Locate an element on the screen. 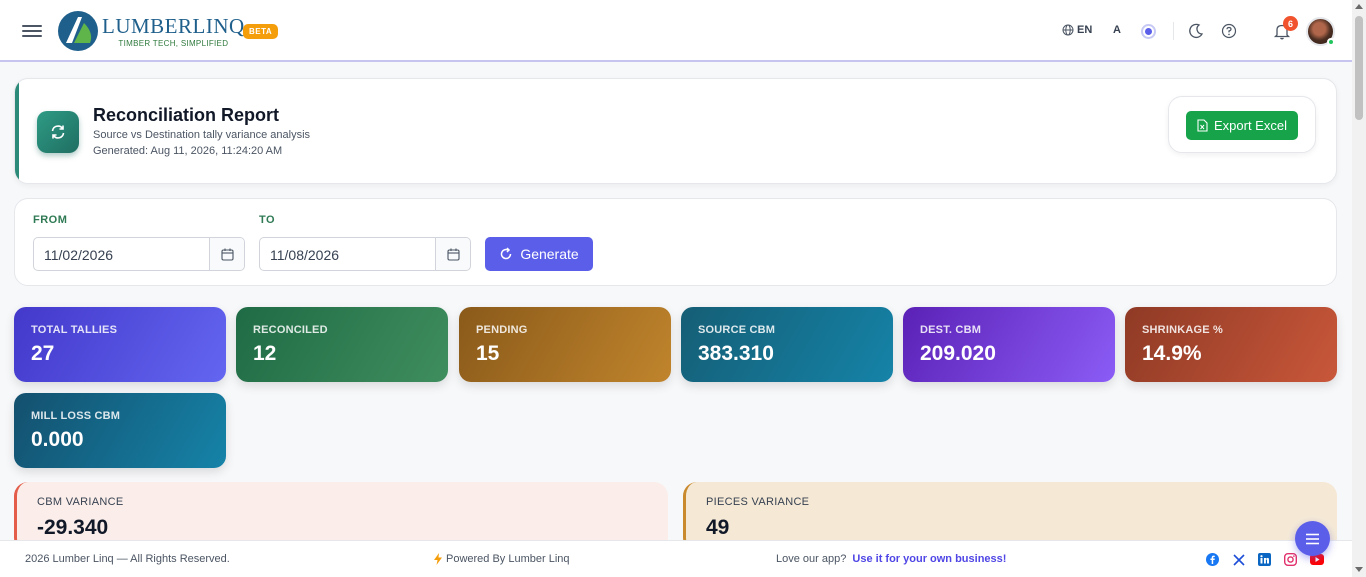 Image resolution: width=1366 pixels, height=577 pixels. globe-icon is located at coordinates (1068, 30).